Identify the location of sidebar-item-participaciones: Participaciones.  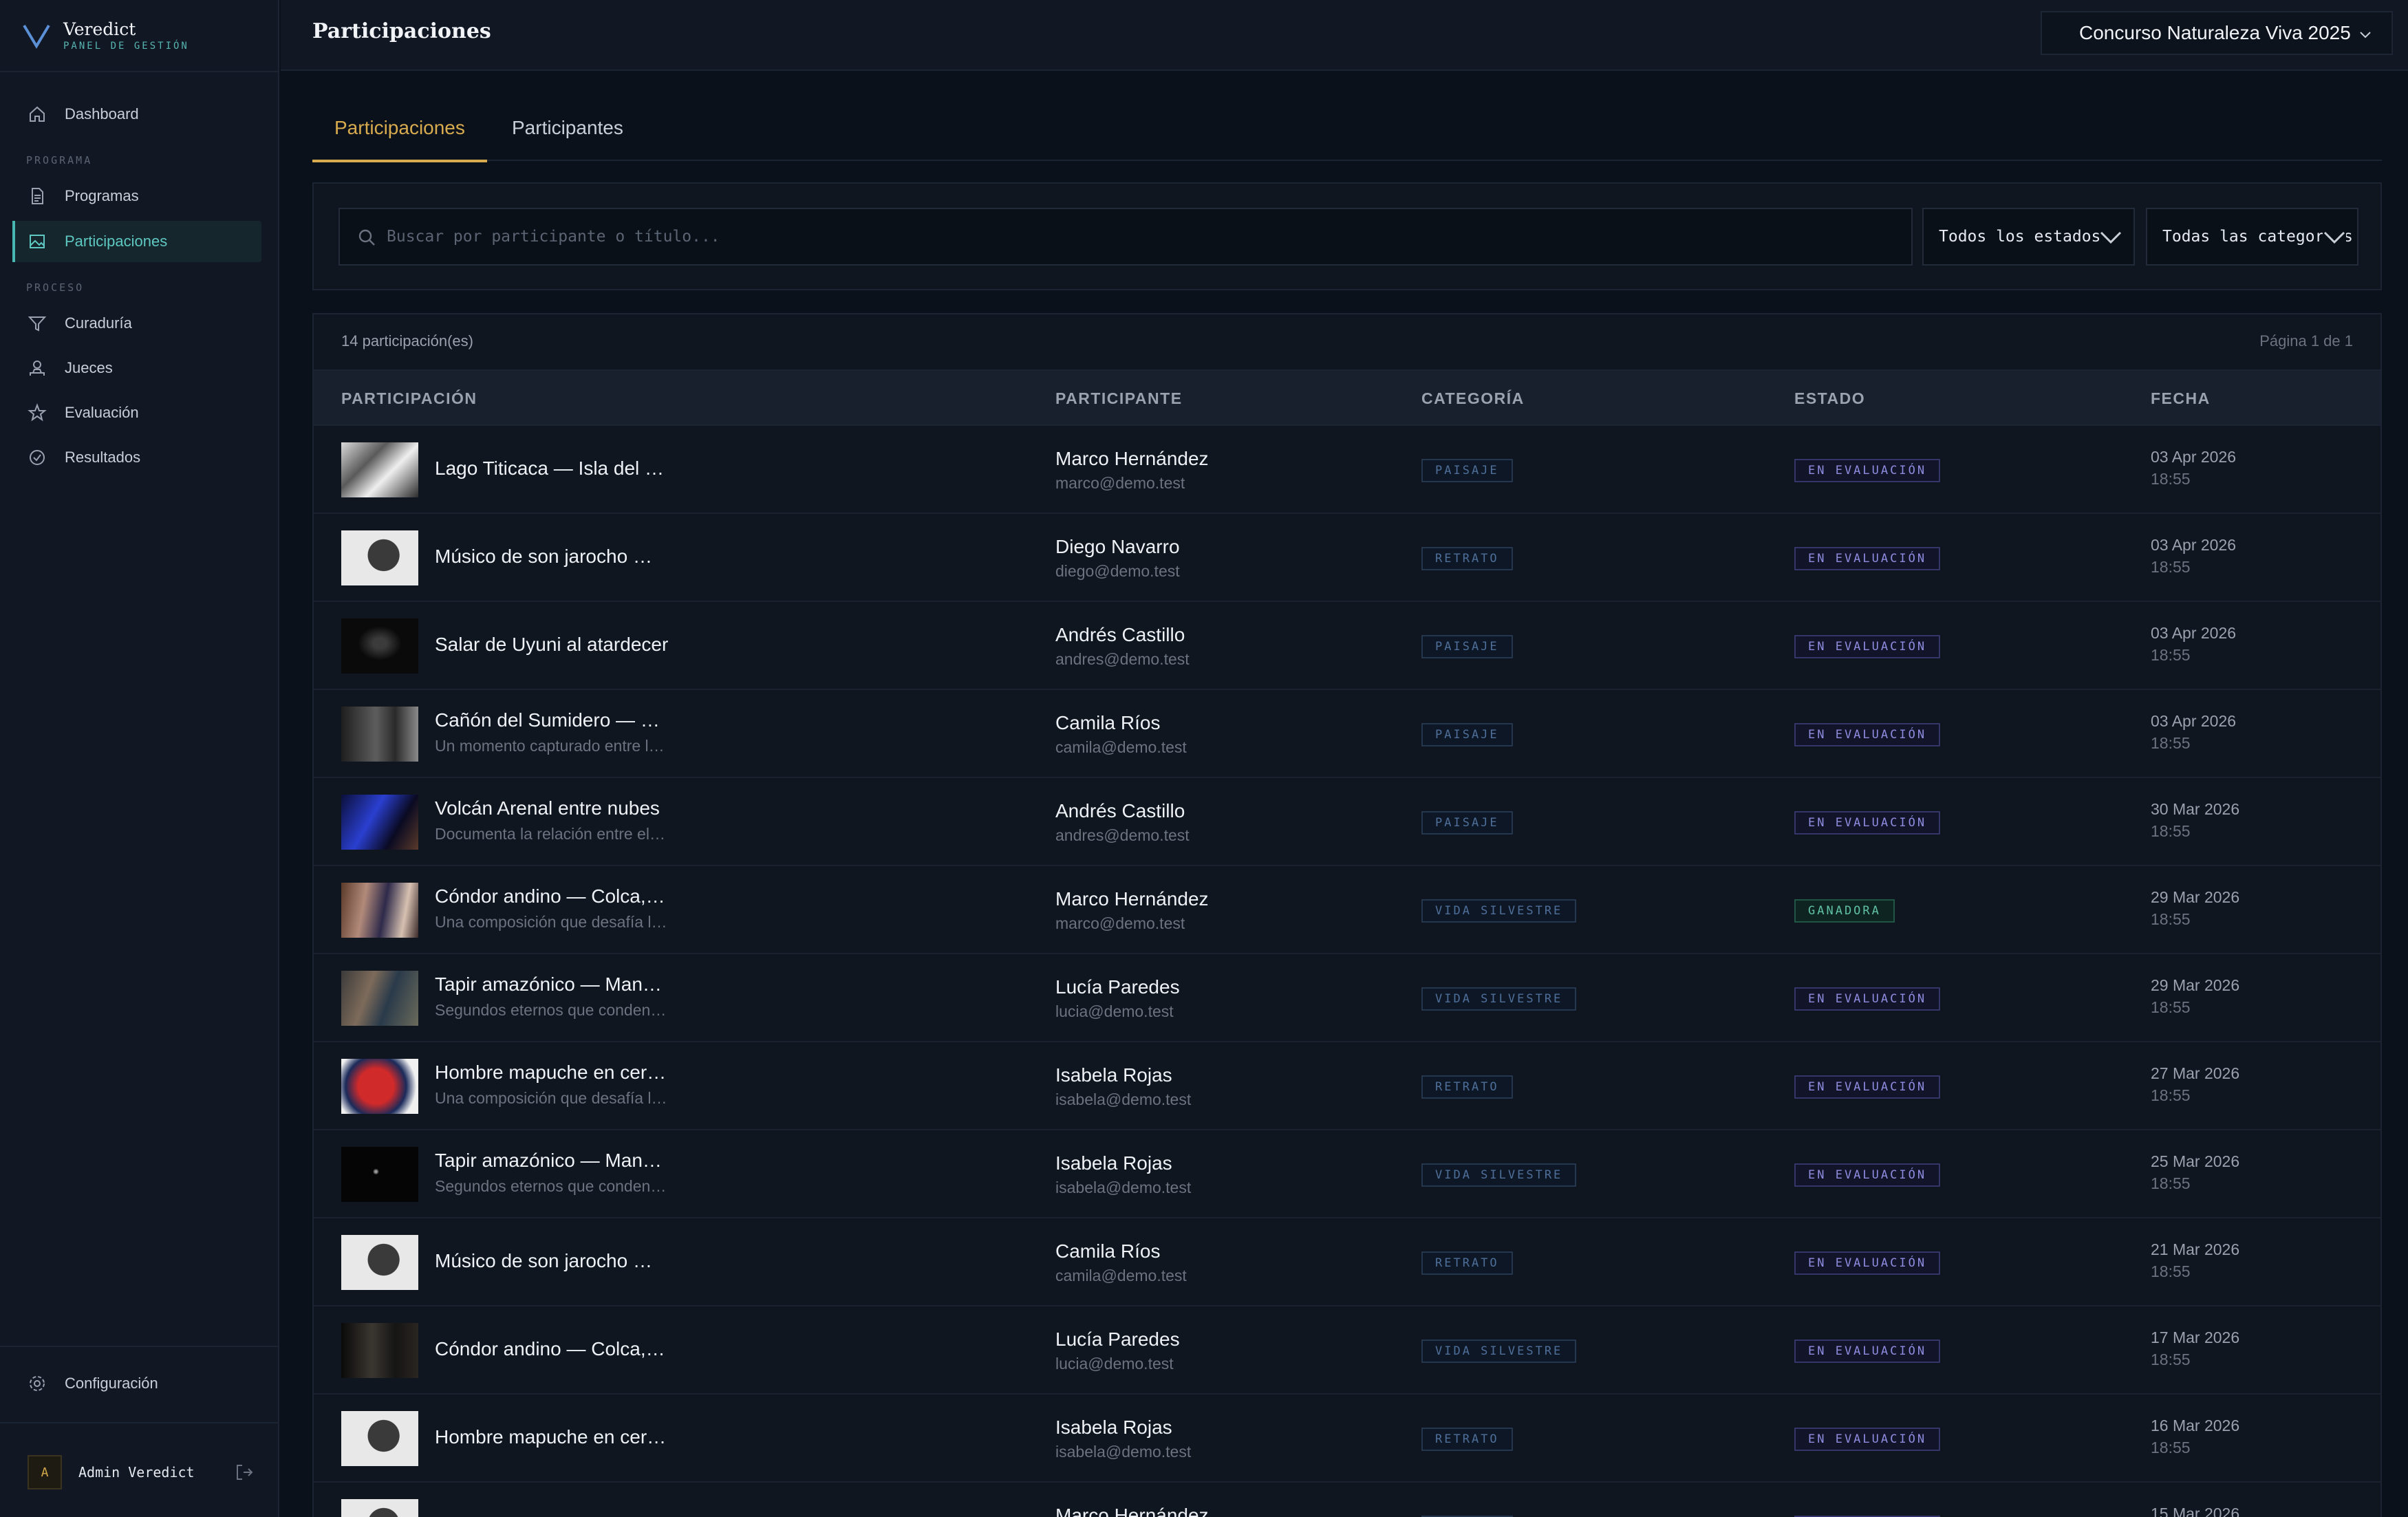
(136, 241).